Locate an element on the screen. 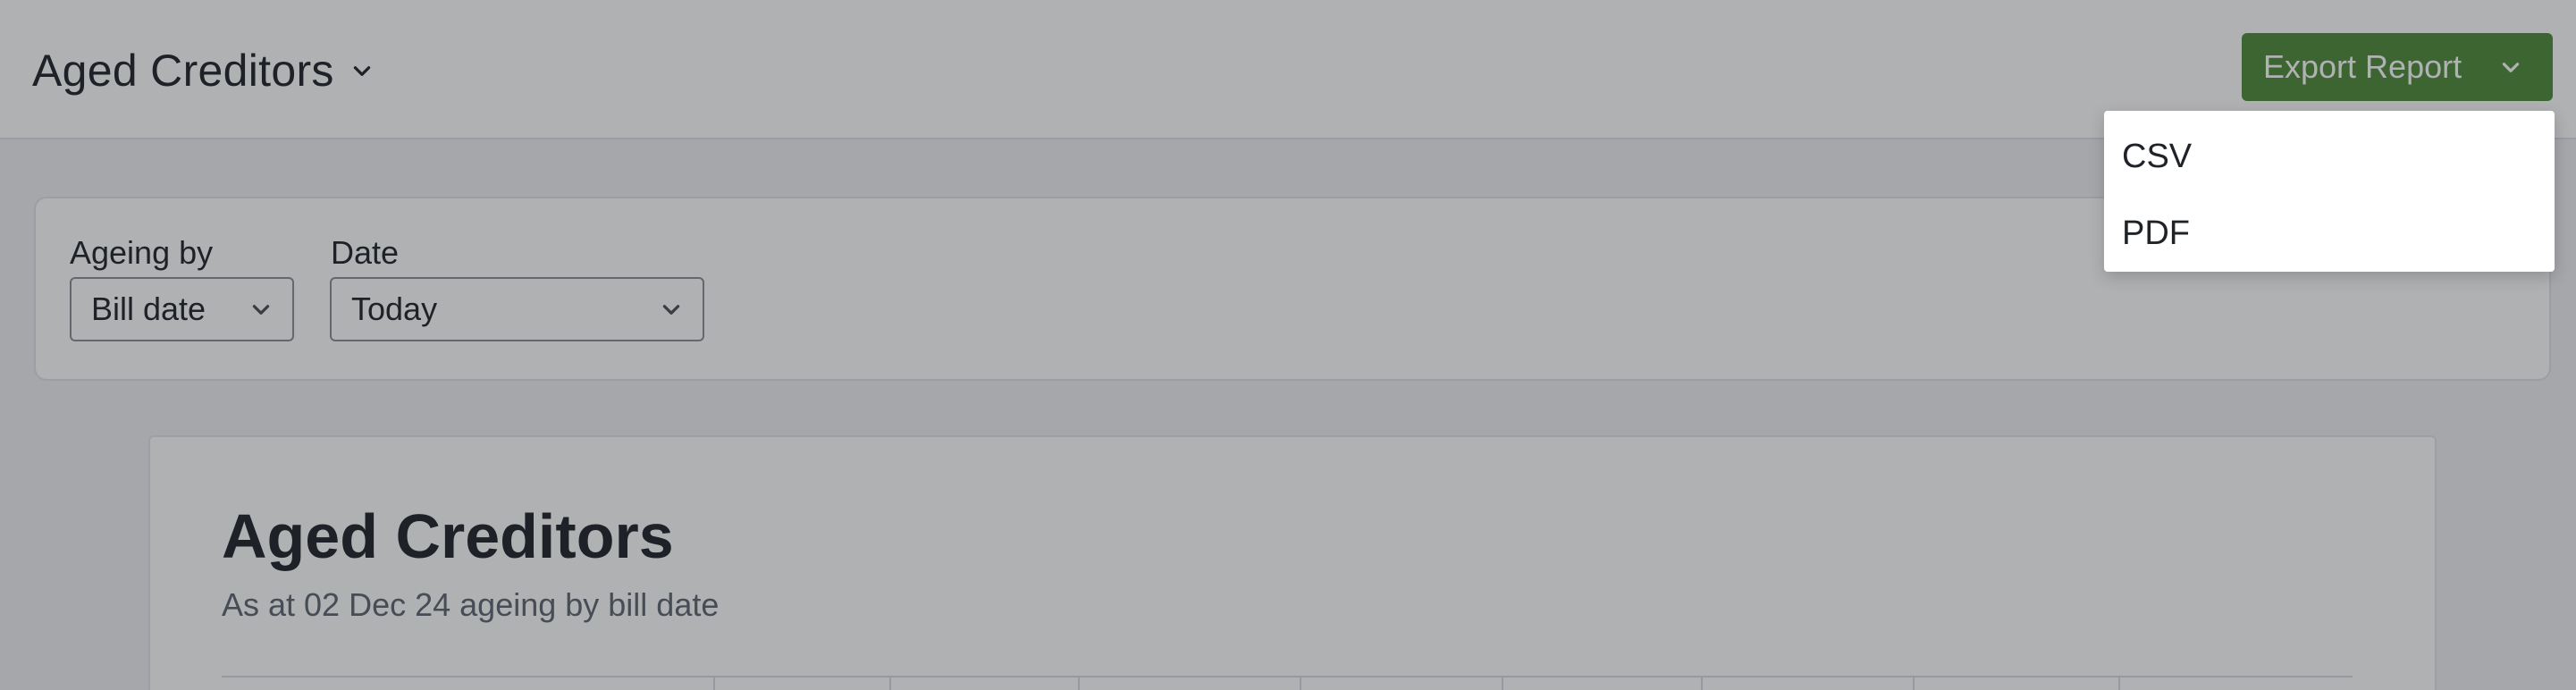 This screenshot has height=690, width=2576. export-menu-item-pdf: PDF is located at coordinates (2329, 233).